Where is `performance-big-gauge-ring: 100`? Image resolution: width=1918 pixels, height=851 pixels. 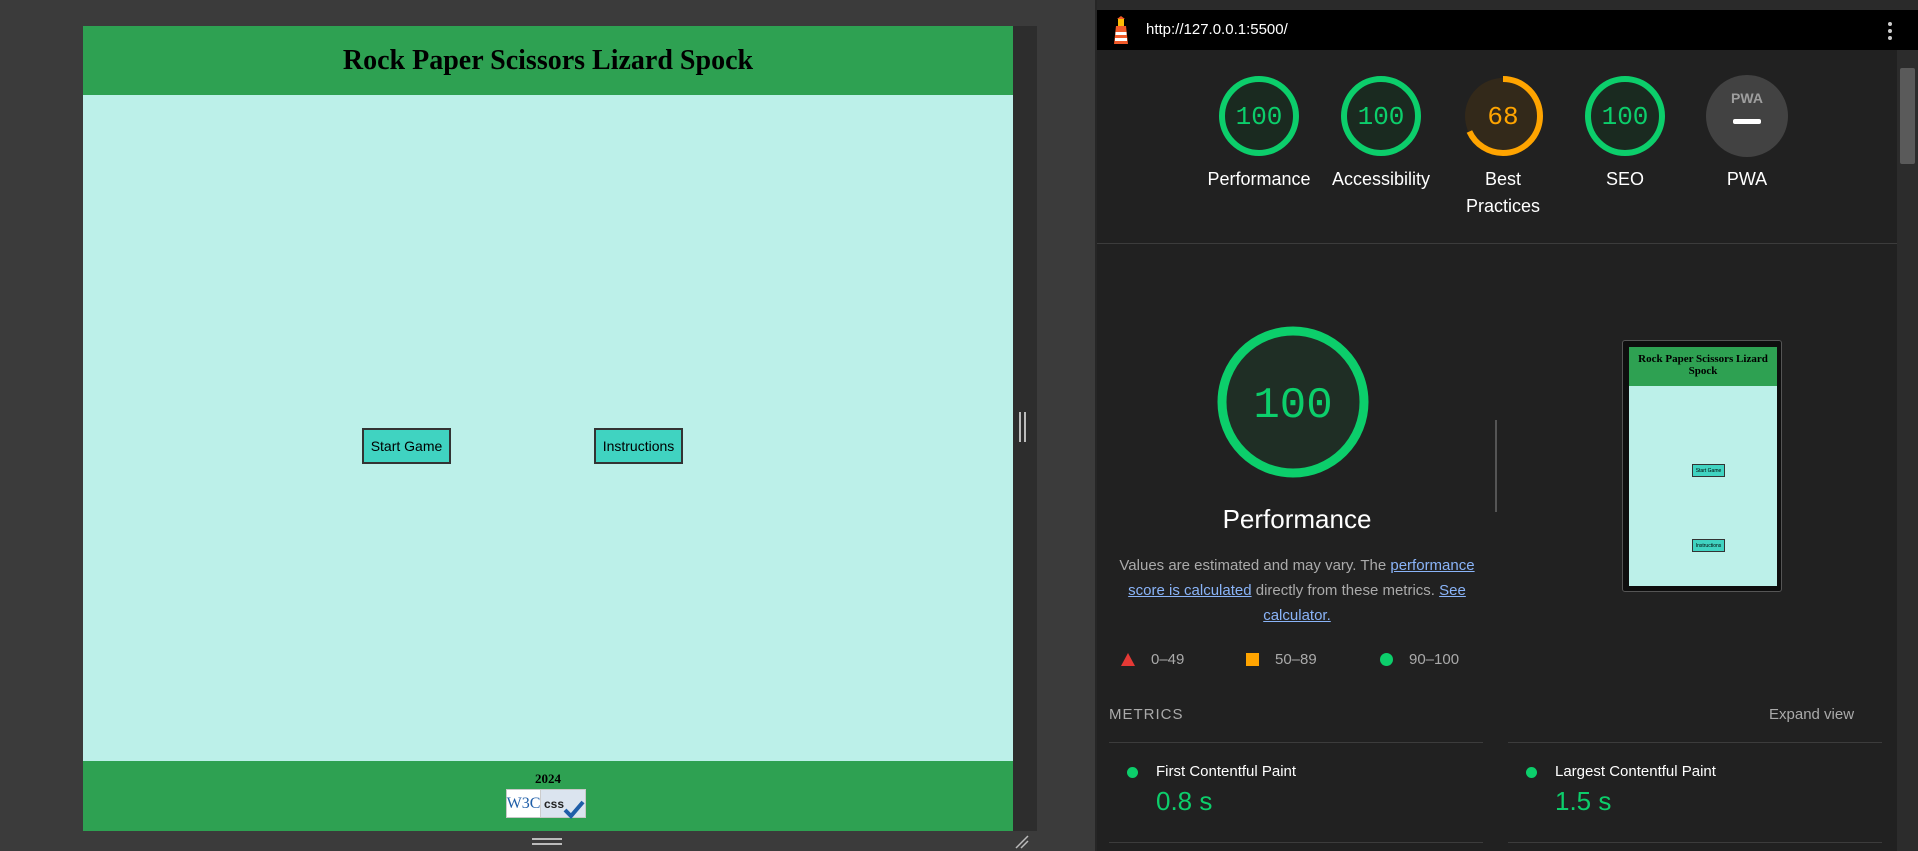
performance-big-gauge-ring: 100 is located at coordinates (1293, 402).